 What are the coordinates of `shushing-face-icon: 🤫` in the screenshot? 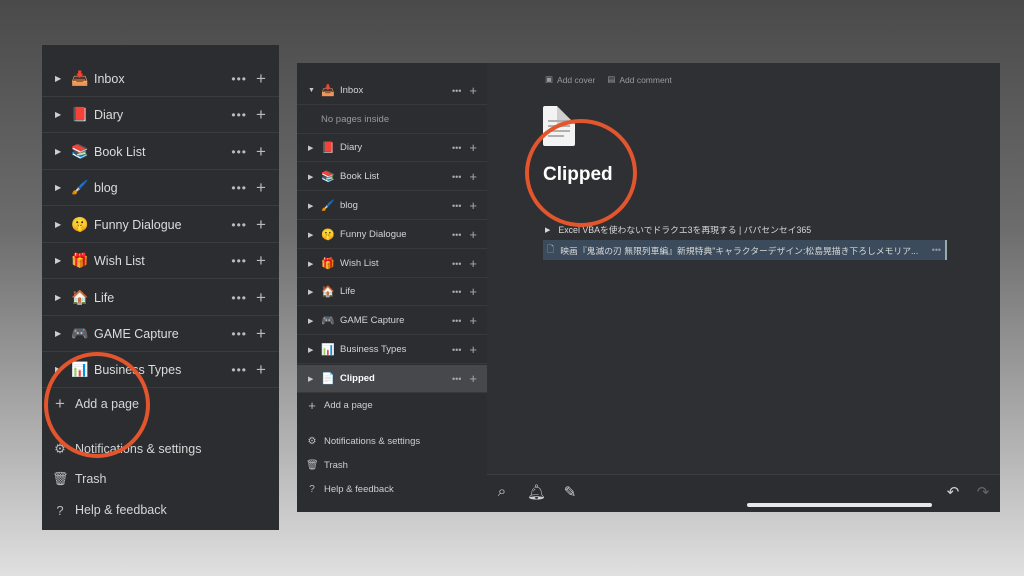 It's located at (328, 235).